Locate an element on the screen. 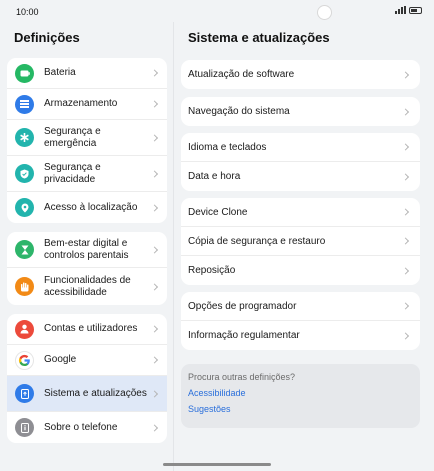 The width and height of the screenshot is (434, 471). sidebar-item-accounts: Contas e utilizadores is located at coordinates (87, 329).